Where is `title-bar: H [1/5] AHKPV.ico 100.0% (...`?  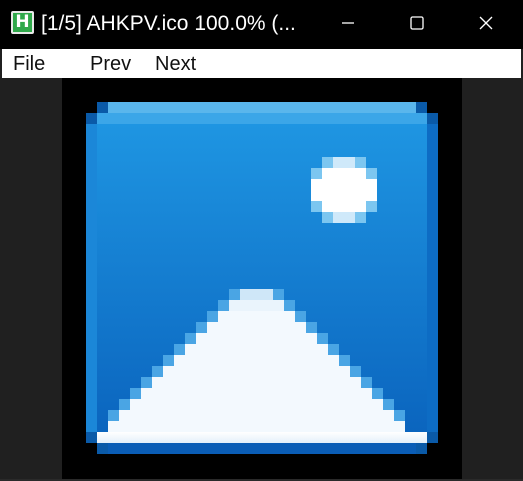
title-bar: H [1/5] AHKPV.ico 100.0% (... is located at coordinates (261, 24).